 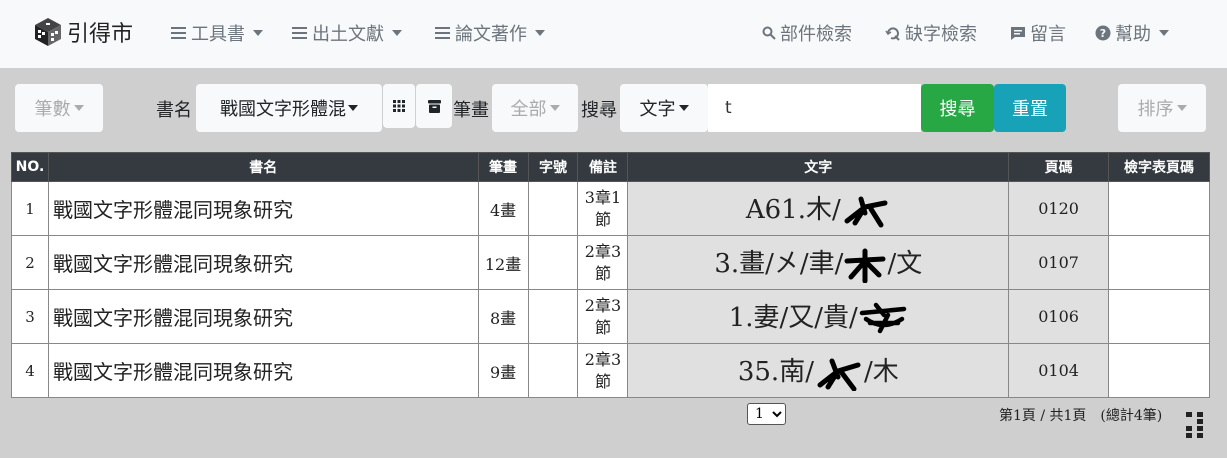 I want to click on row-note: 3章1節, so click(x=603, y=208).